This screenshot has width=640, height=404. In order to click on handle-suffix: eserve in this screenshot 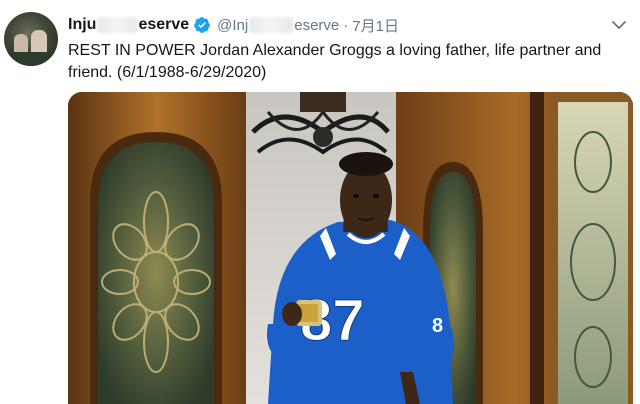, I will do `click(317, 25)`.